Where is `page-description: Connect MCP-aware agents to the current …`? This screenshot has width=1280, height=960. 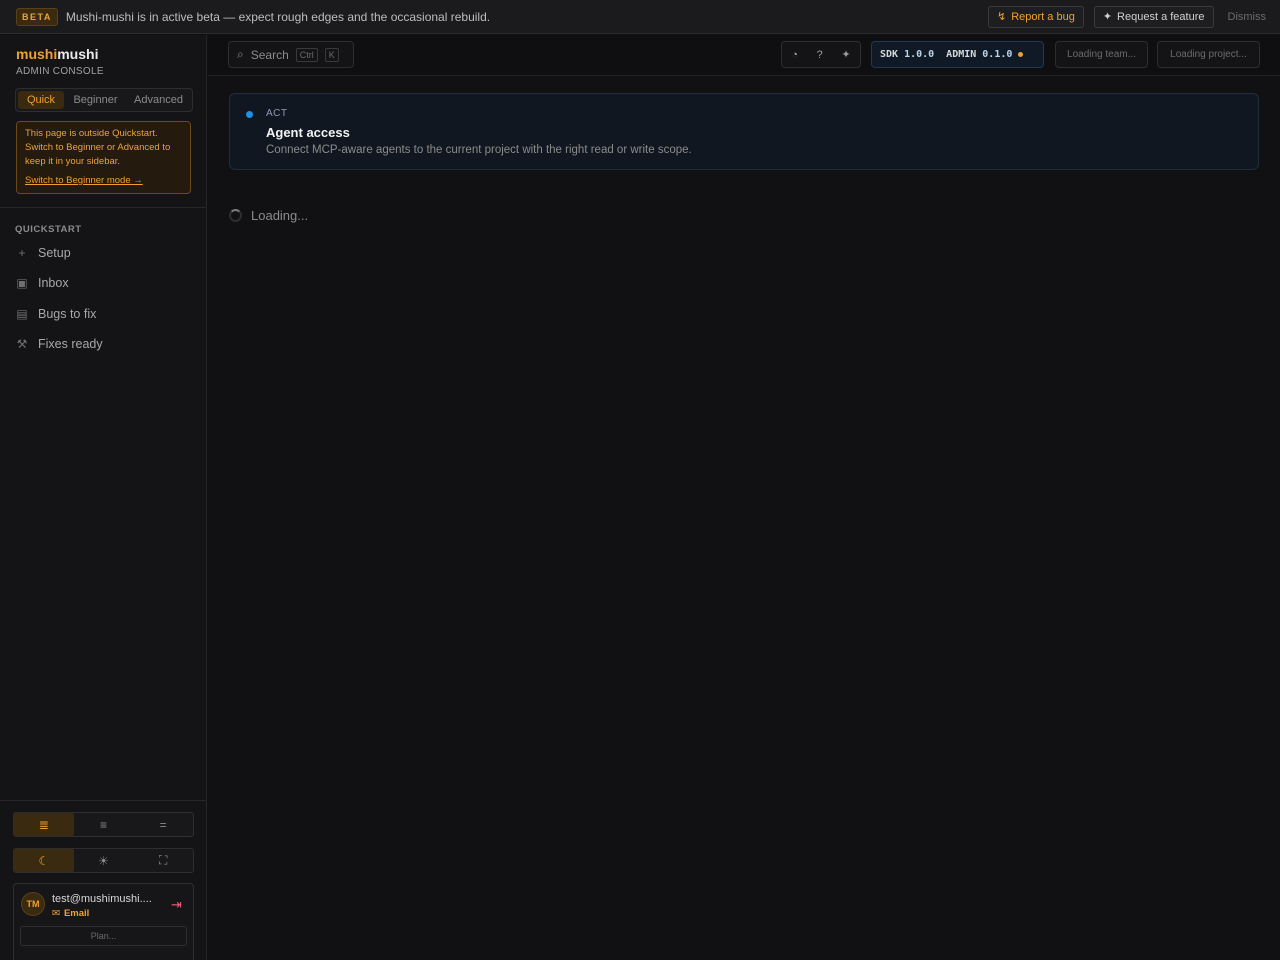
page-description: Connect MCP-aware agents to the current … is located at coordinates (479, 150).